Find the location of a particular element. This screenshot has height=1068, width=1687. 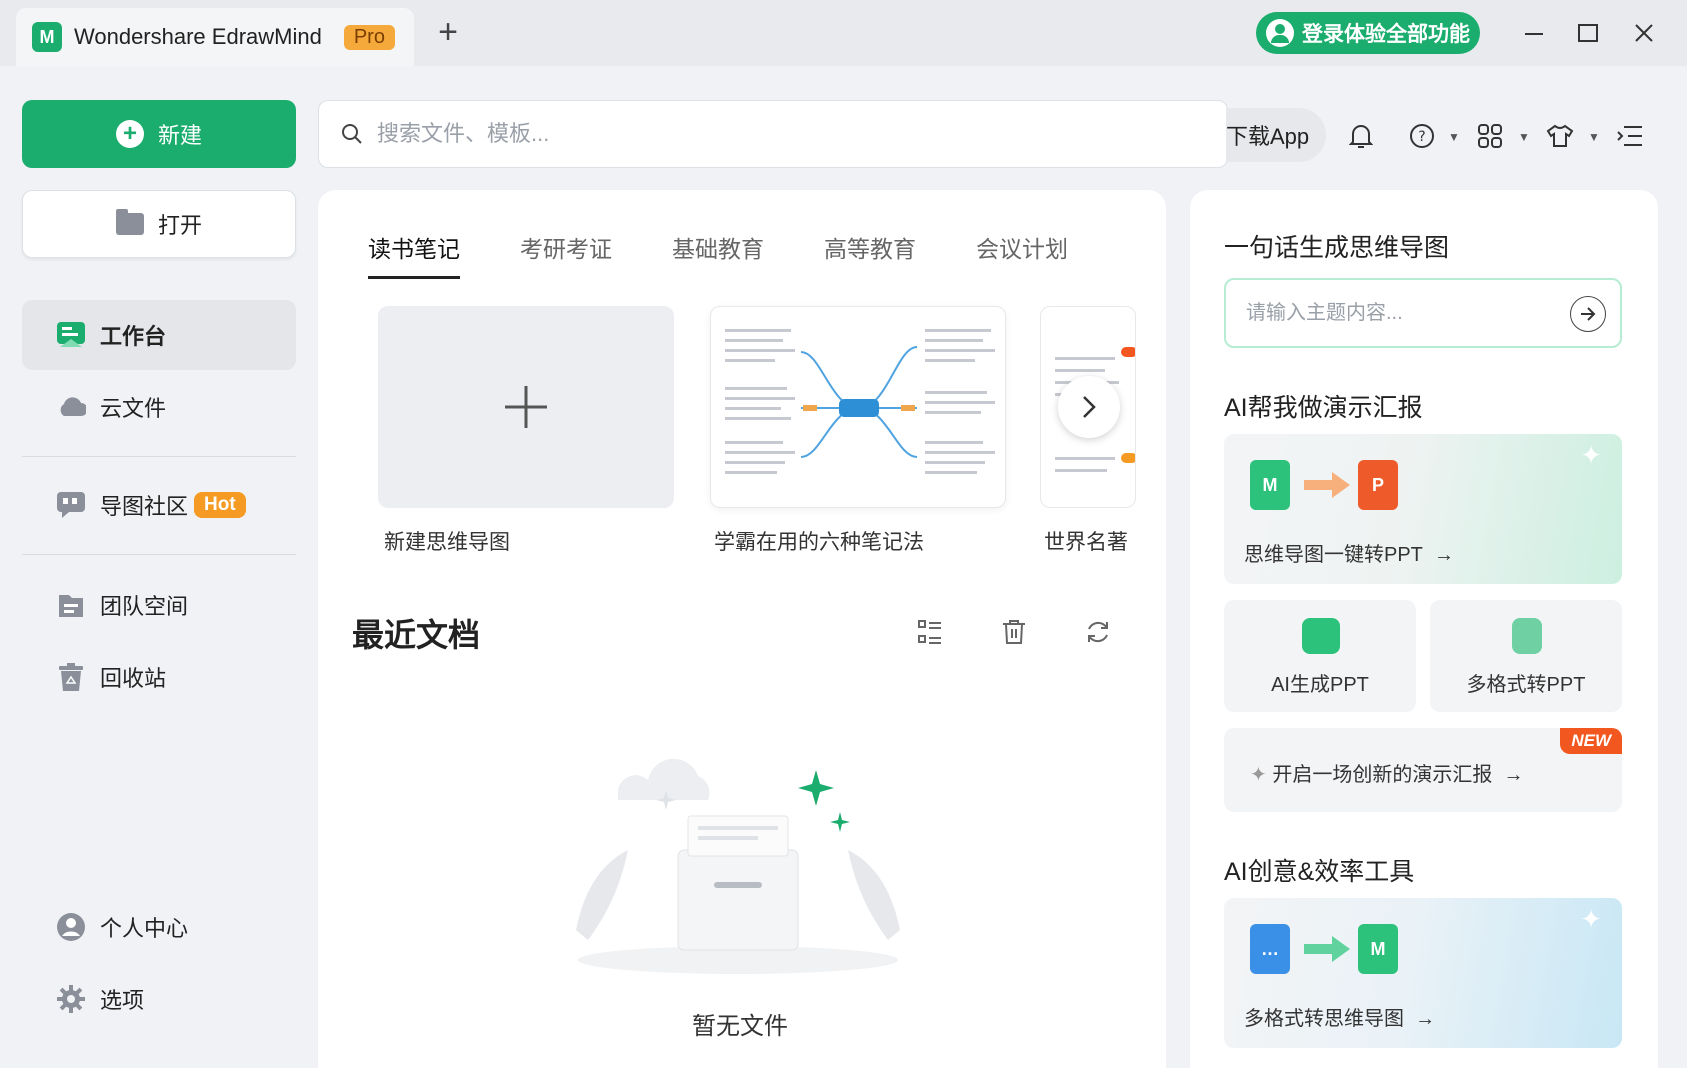

mindmap-thumbnail is located at coordinates (860, 401).